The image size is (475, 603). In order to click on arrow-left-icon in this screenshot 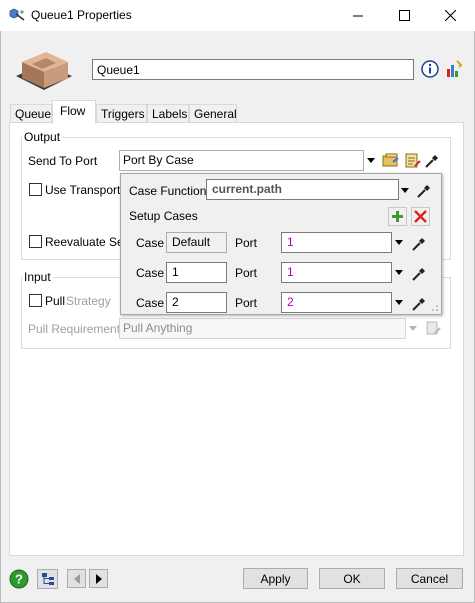, I will do `click(76, 578)`.